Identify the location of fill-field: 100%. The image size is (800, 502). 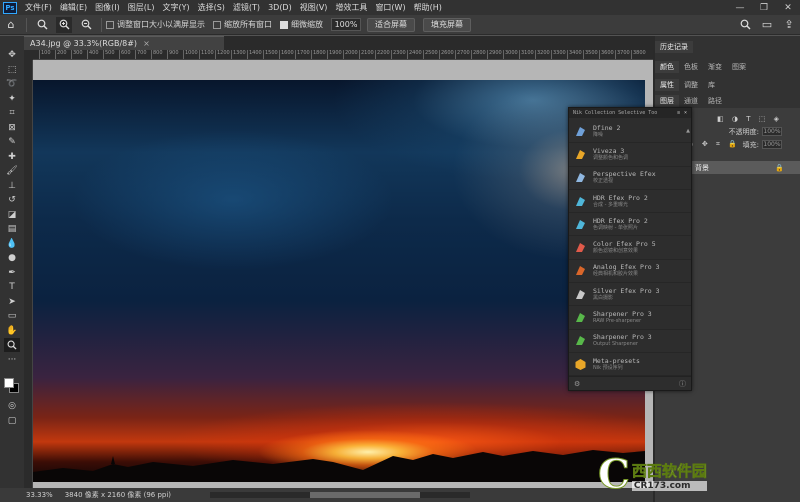
(772, 144).